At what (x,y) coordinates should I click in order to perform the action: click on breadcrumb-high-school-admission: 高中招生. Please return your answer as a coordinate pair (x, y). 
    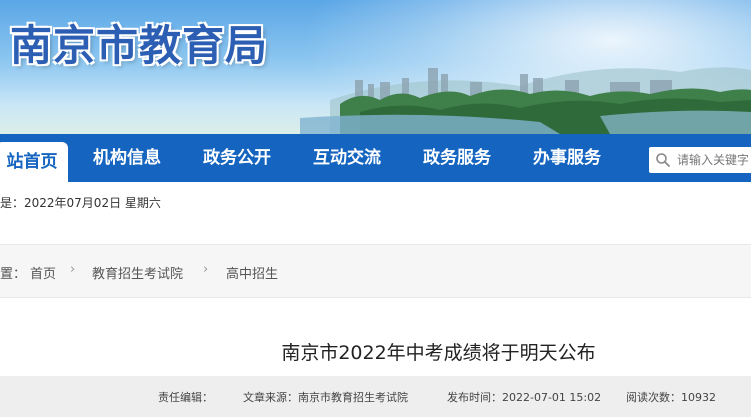
    Looking at the image, I should click on (252, 272).